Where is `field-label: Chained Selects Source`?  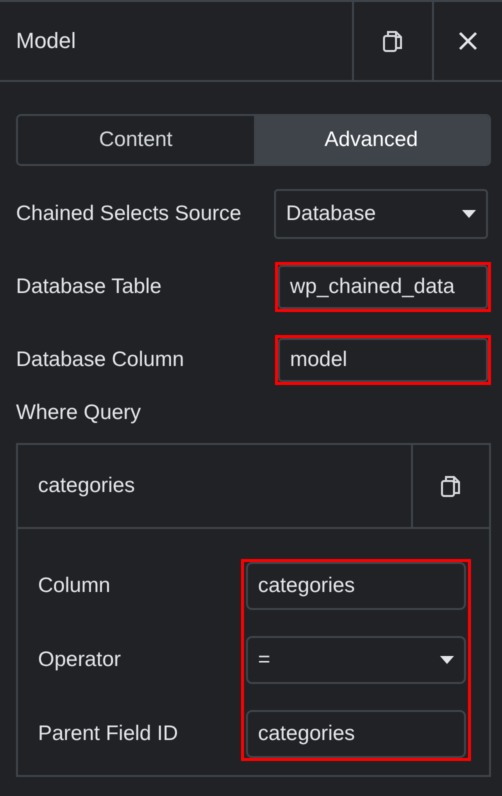 field-label: Chained Selects Source is located at coordinates (129, 214).